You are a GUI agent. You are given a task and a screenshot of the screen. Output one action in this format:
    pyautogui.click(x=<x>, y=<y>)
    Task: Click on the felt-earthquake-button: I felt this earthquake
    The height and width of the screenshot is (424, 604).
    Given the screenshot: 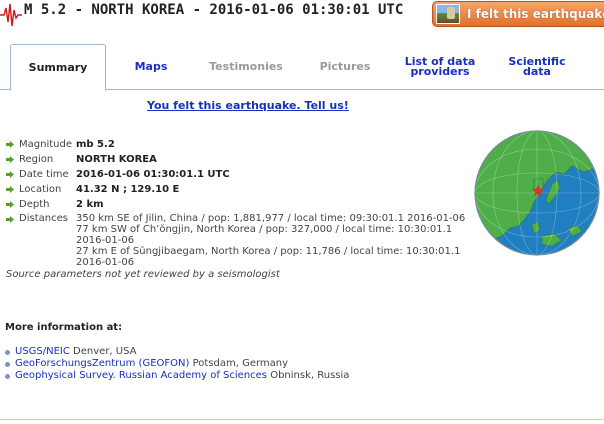 What is the action you would take?
    pyautogui.click(x=518, y=14)
    